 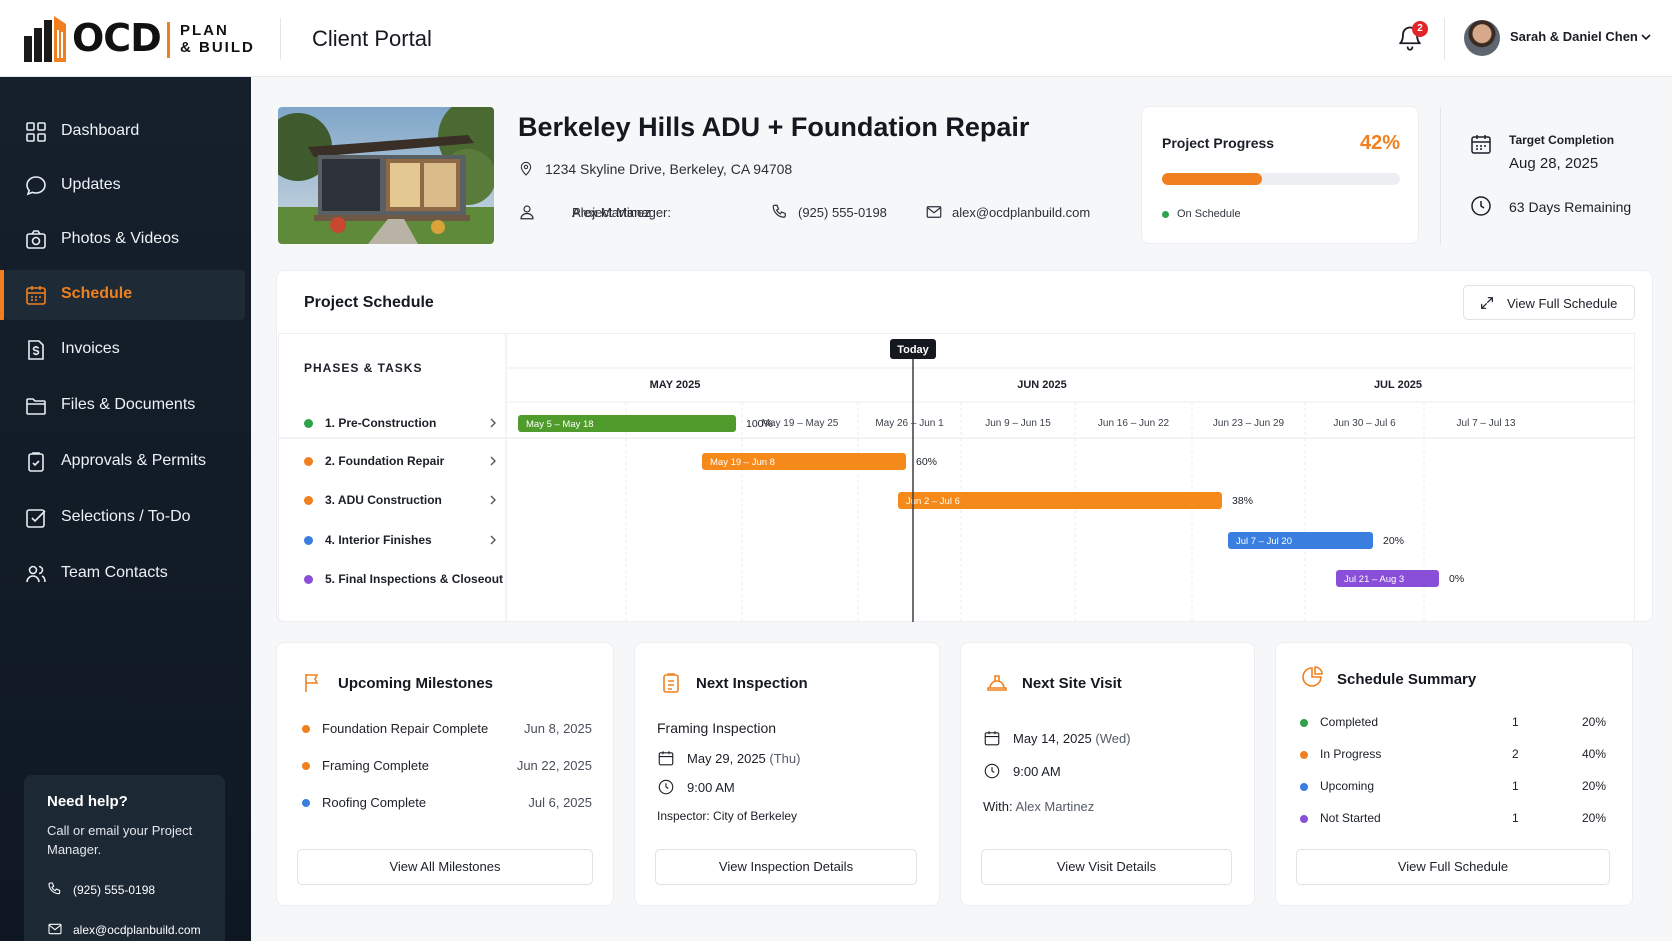 What do you see at coordinates (1165, 214) in the screenshot?
I see `status-dot` at bounding box center [1165, 214].